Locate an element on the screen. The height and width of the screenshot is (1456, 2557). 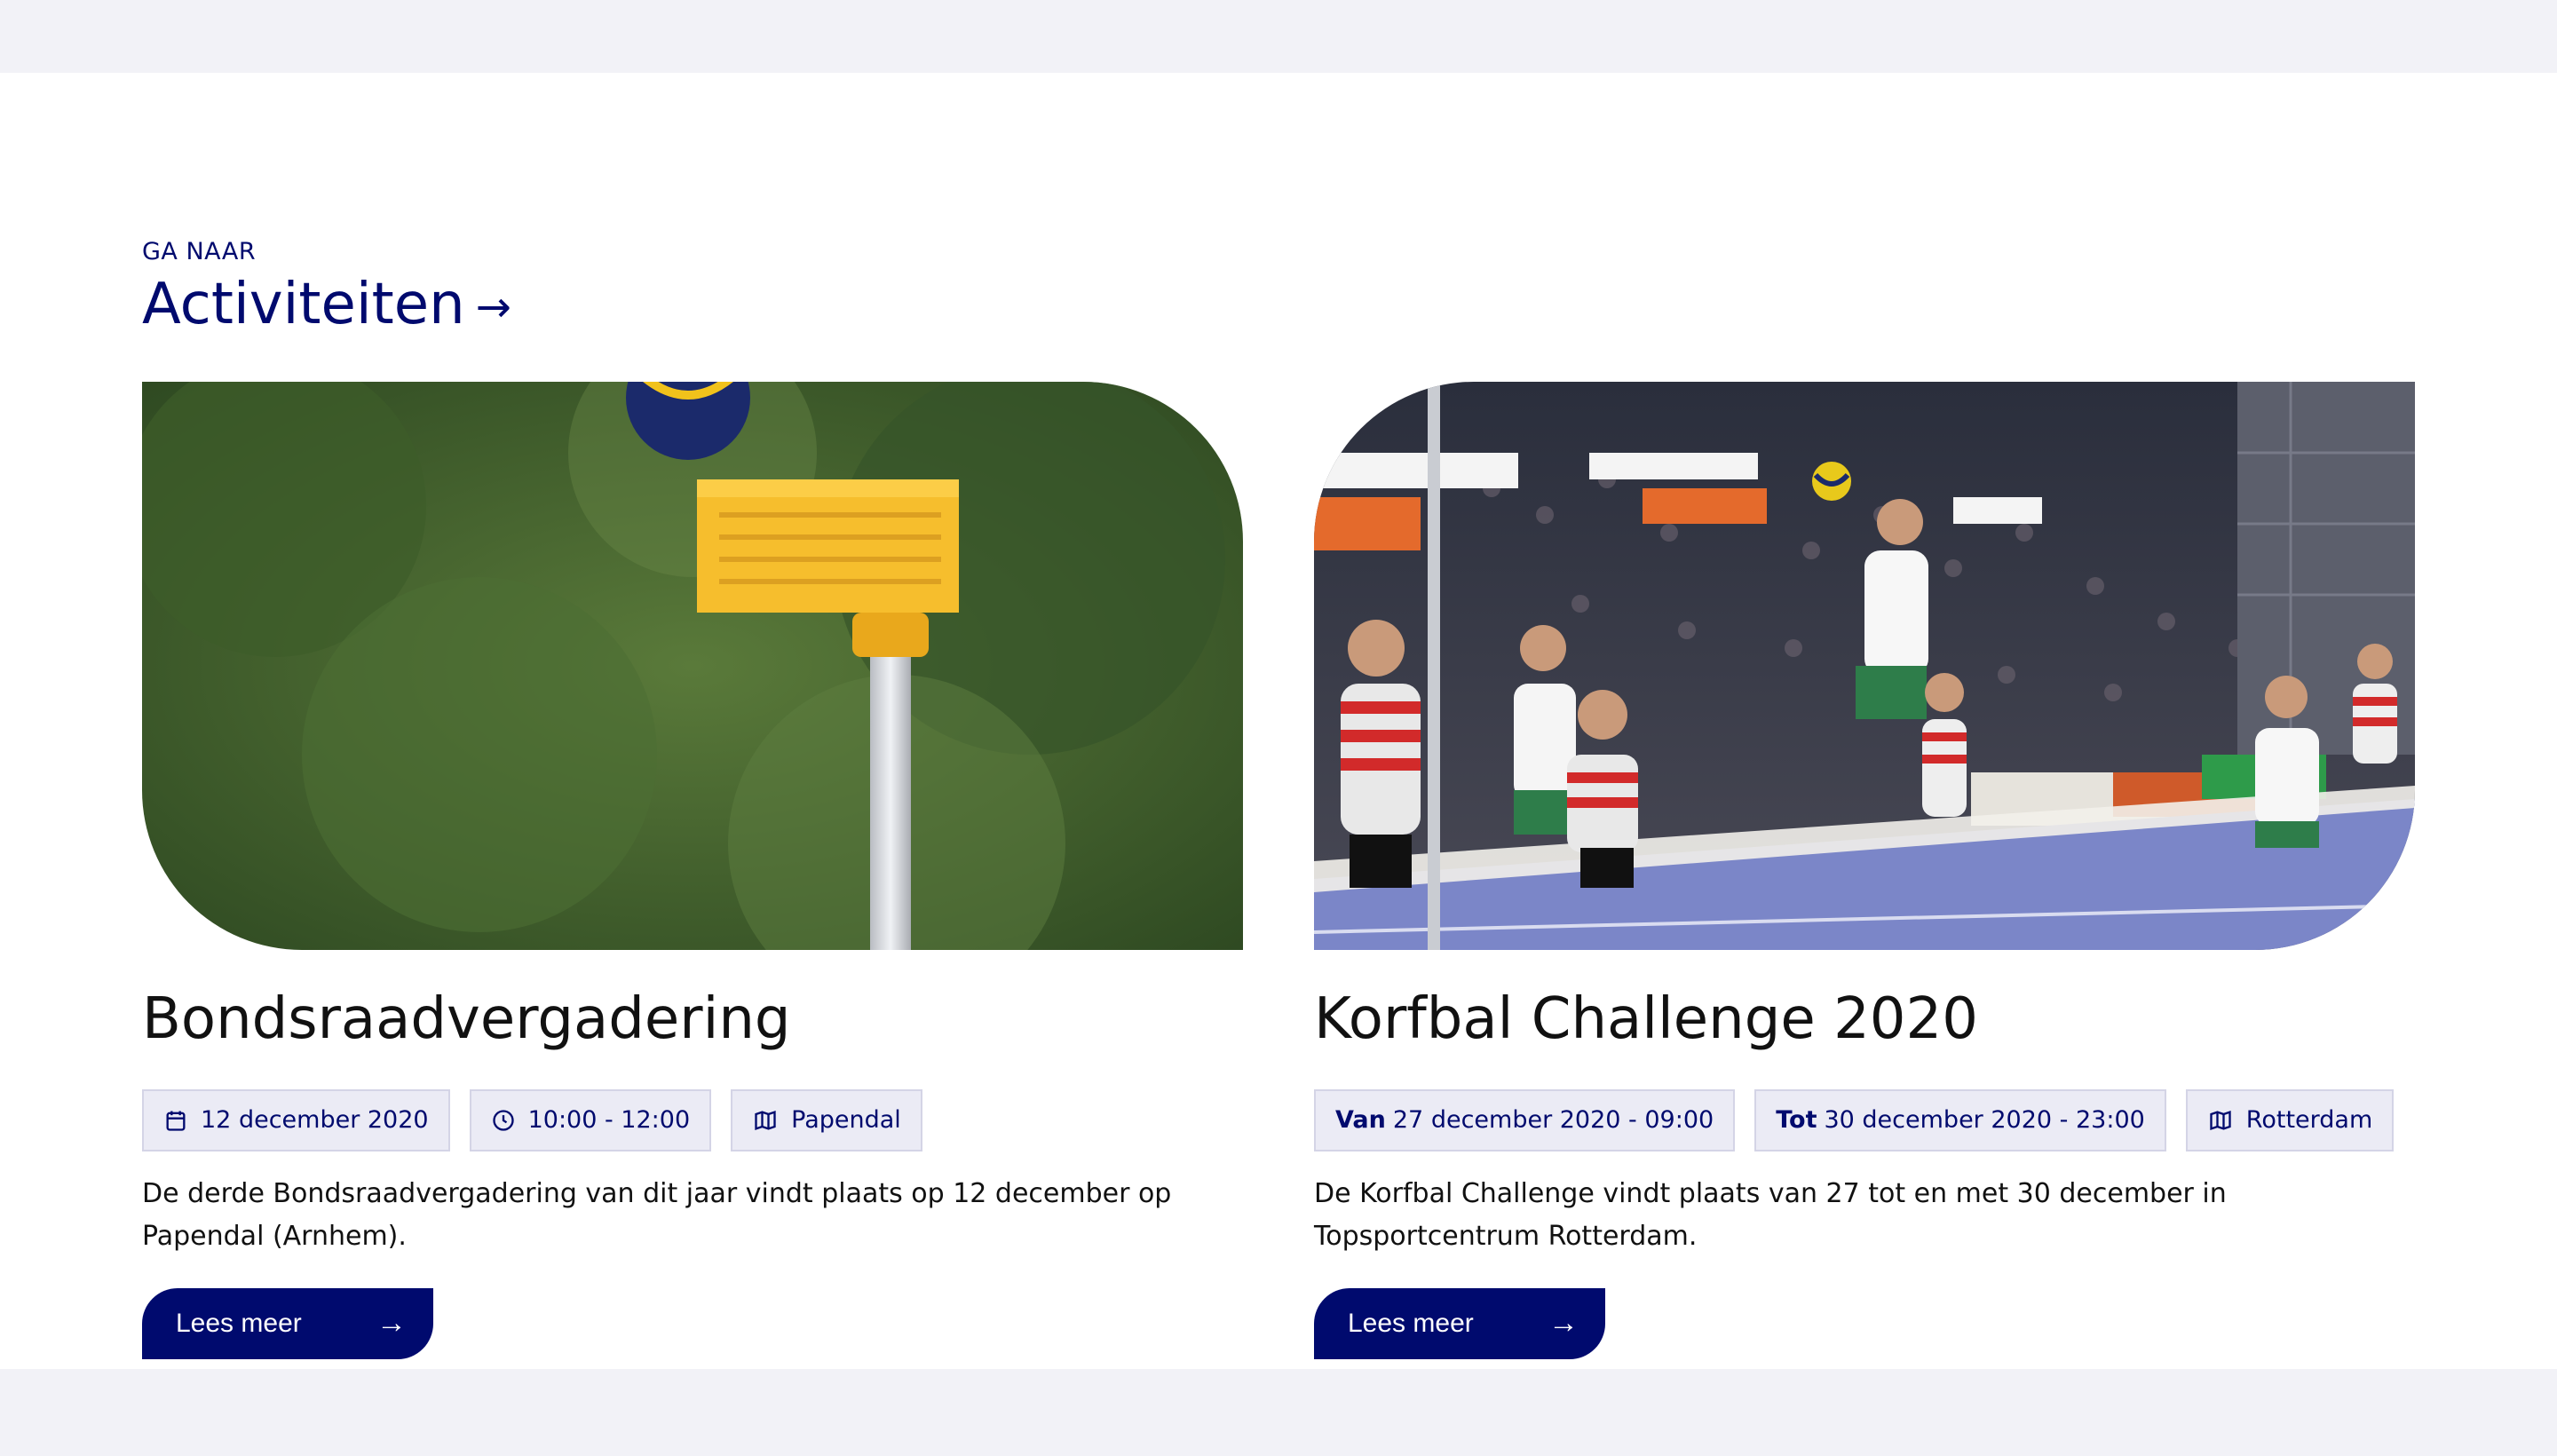
activity-meta: 12 december 2020 10:00 - 12:00 Papendal is located at coordinates (692, 1119).